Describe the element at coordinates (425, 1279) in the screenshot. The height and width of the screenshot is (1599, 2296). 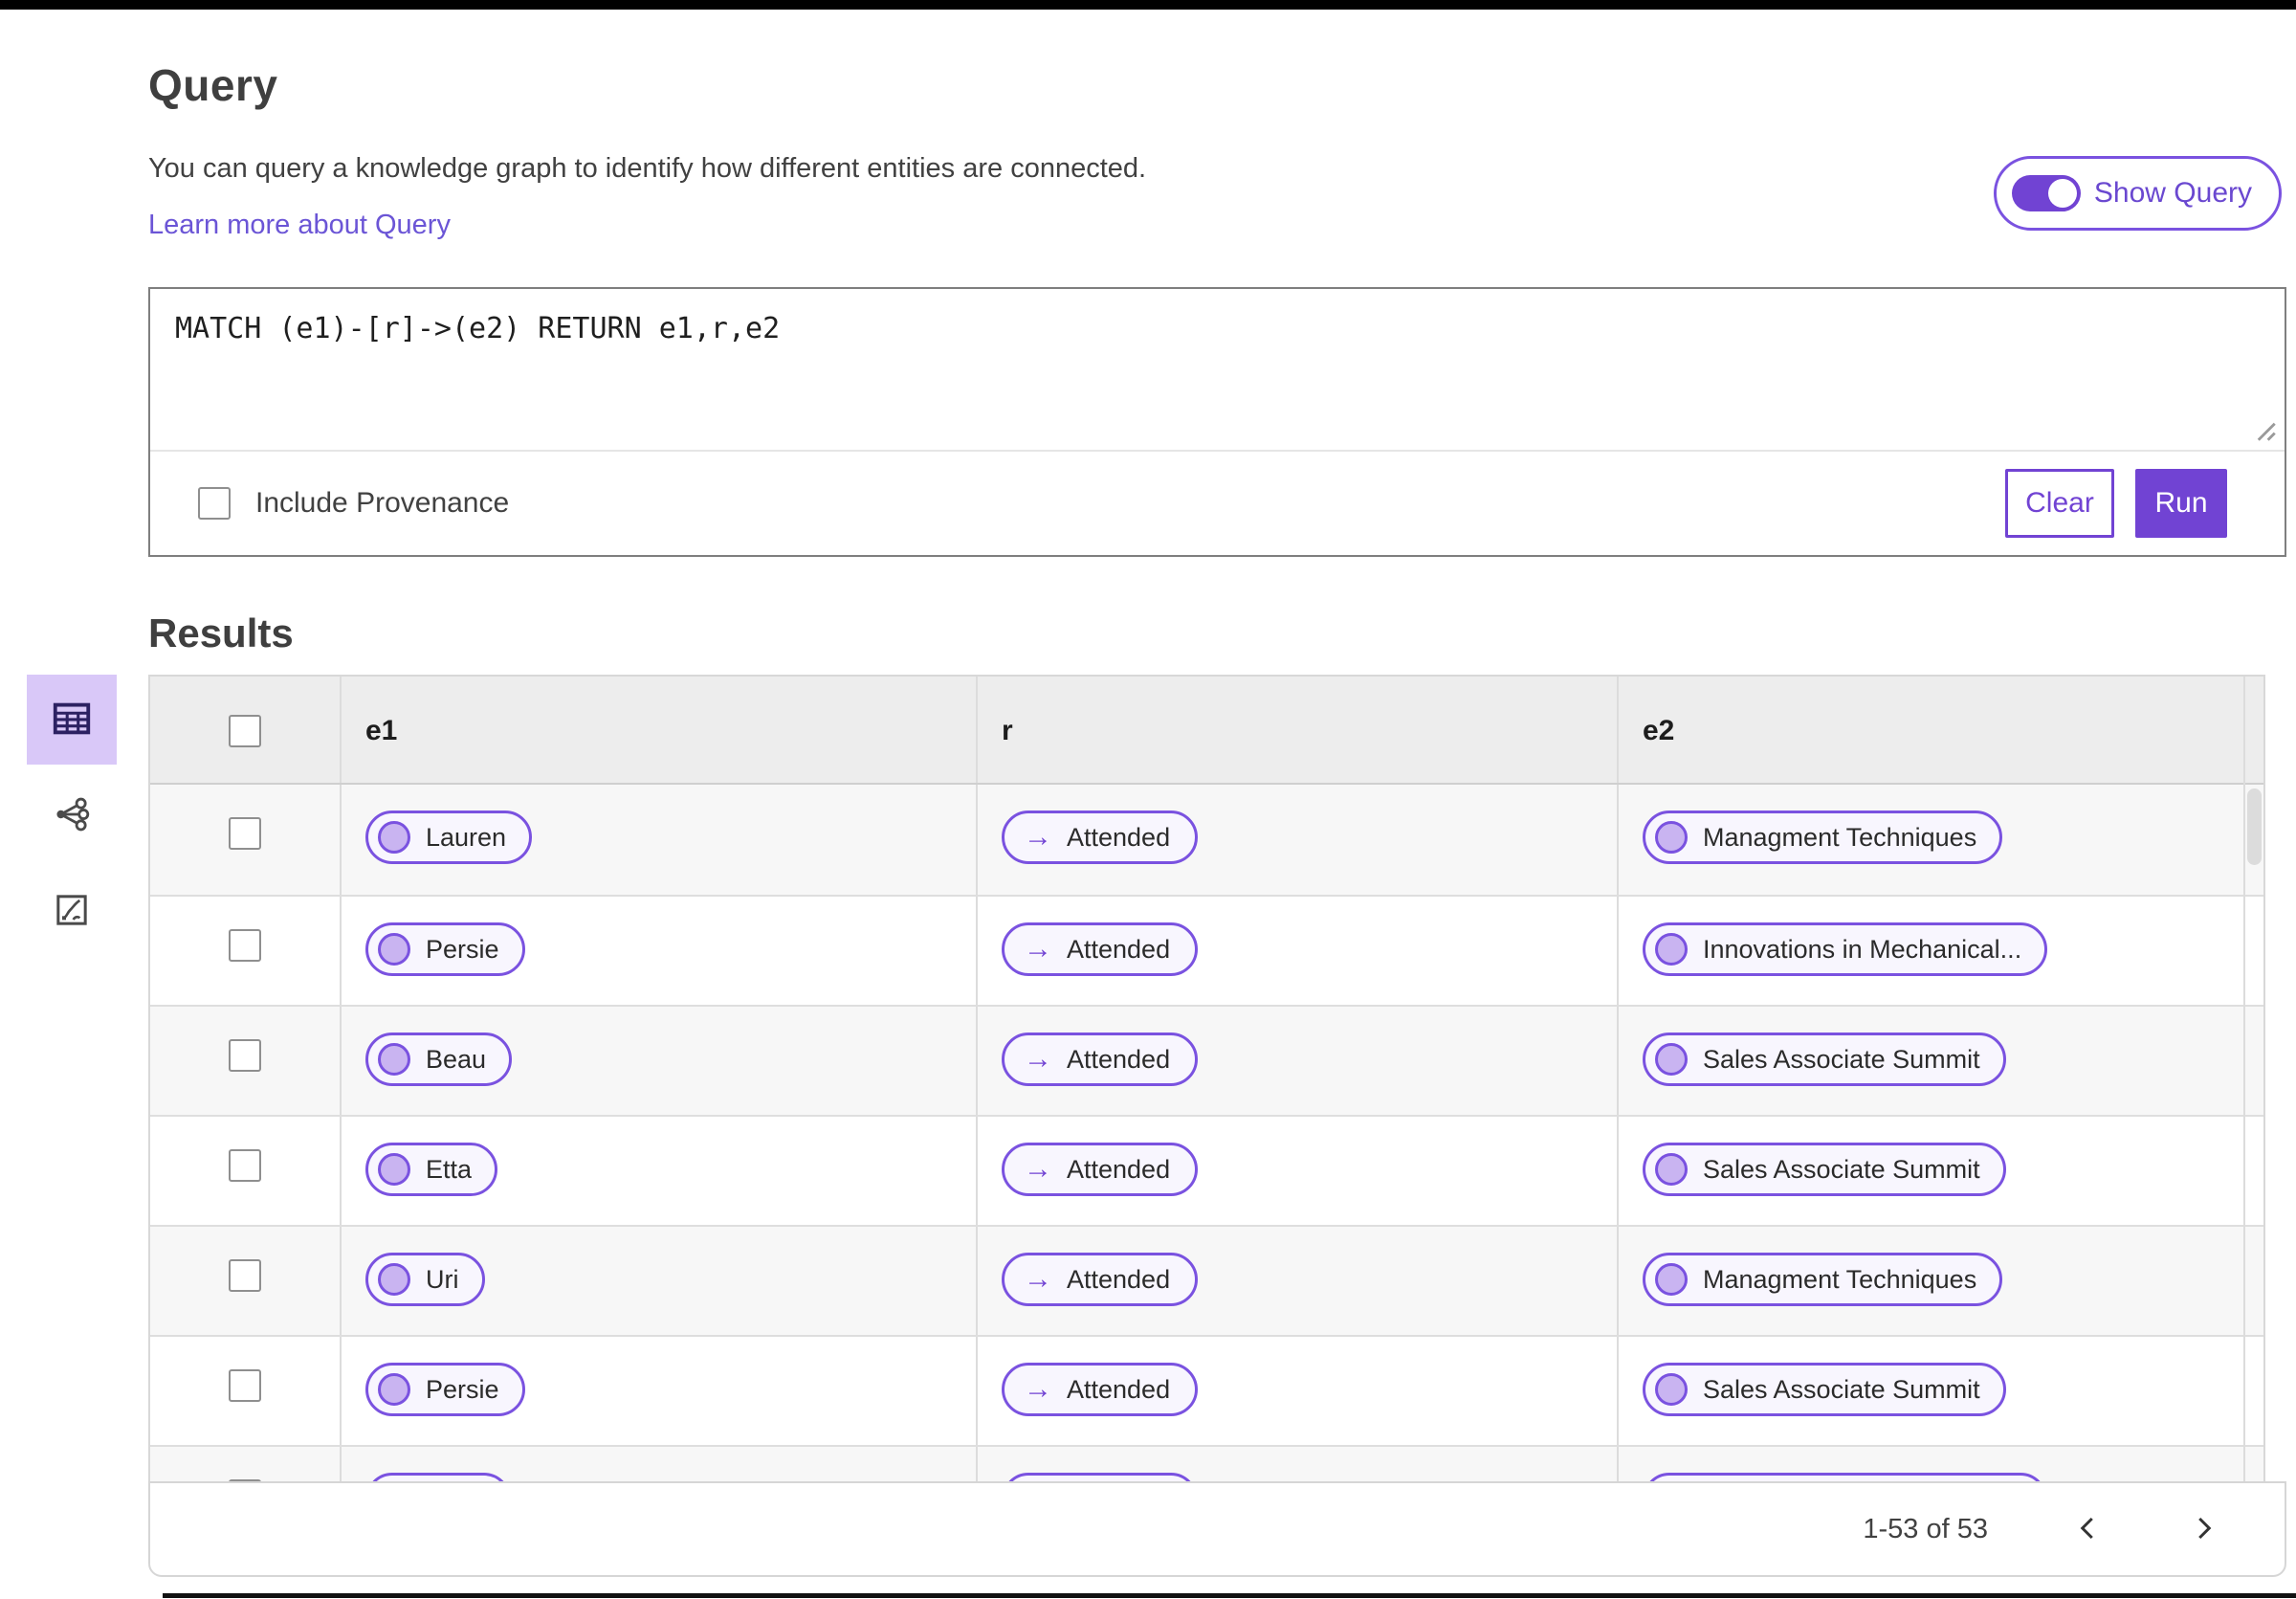
I see `entity-pill-e1: Uri` at that location.